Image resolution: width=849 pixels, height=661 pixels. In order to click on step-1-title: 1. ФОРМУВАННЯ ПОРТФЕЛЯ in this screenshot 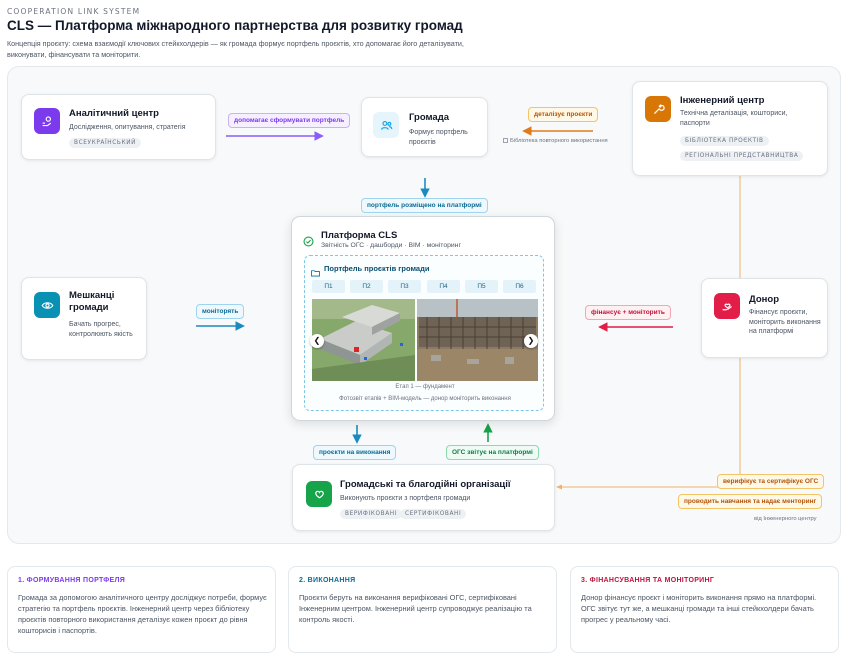, I will do `click(72, 580)`.